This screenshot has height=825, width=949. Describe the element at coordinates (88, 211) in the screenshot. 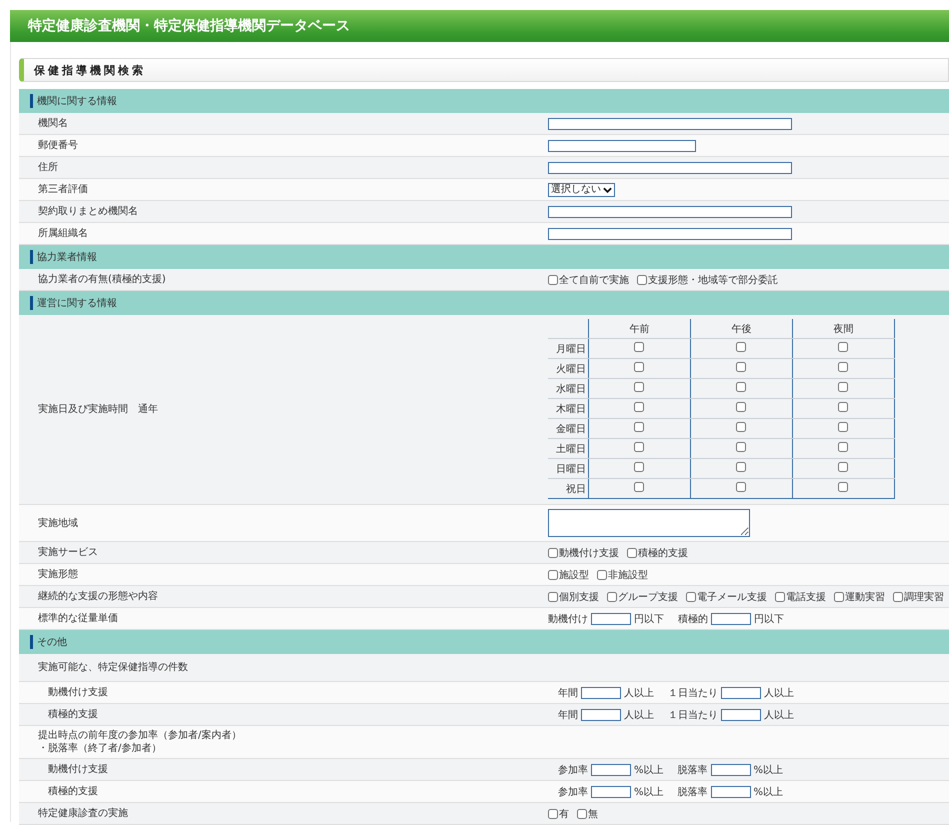

I see `field-label: 契約取りまとめ機関名` at that location.